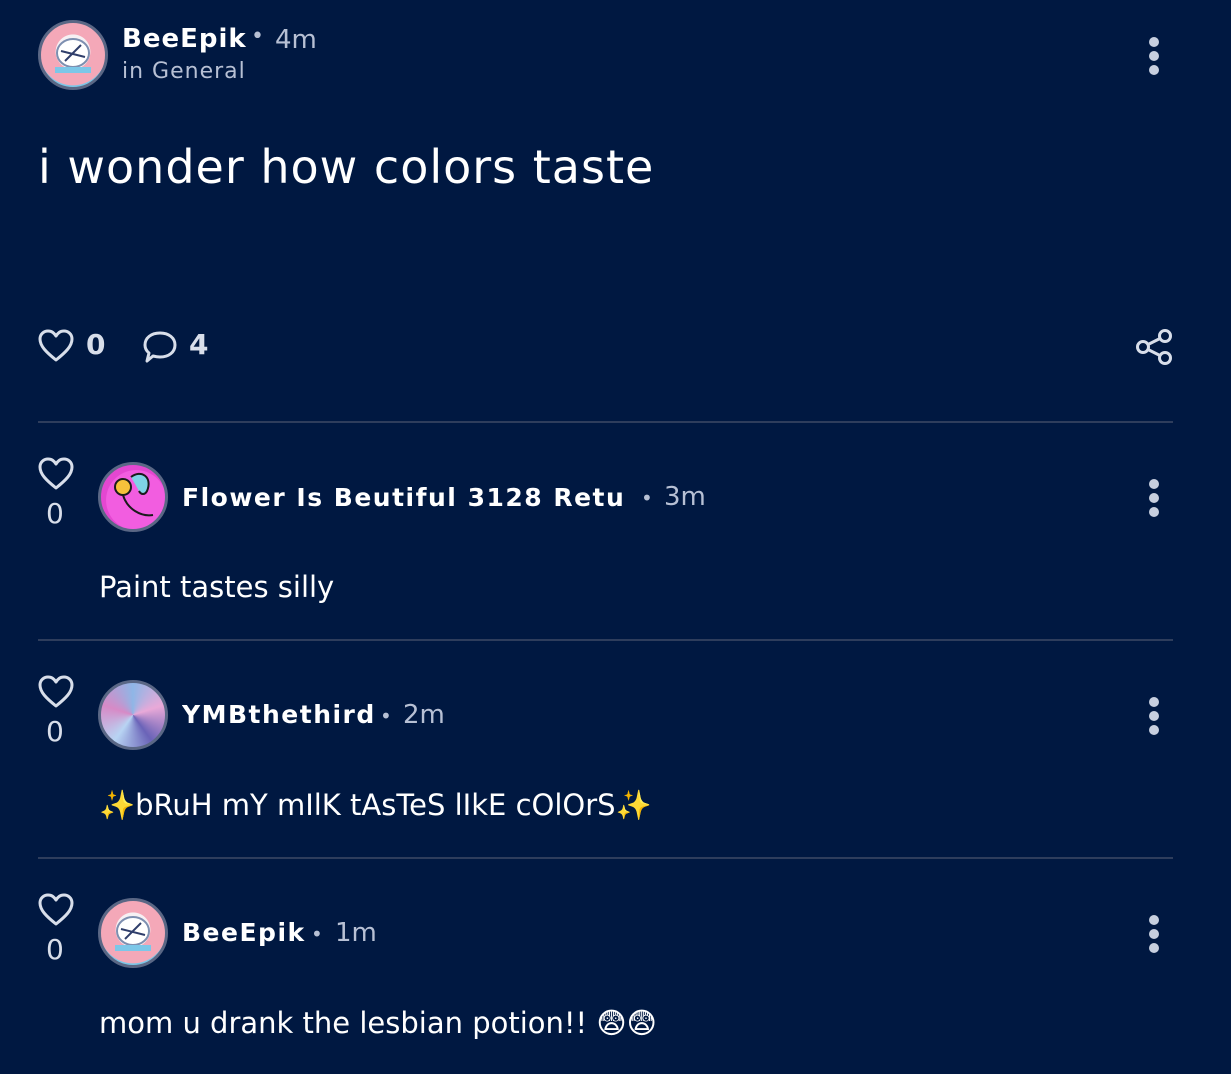 This screenshot has width=1231, height=1074. What do you see at coordinates (356, 933) in the screenshot?
I see `comment-timestamp: 1m` at bounding box center [356, 933].